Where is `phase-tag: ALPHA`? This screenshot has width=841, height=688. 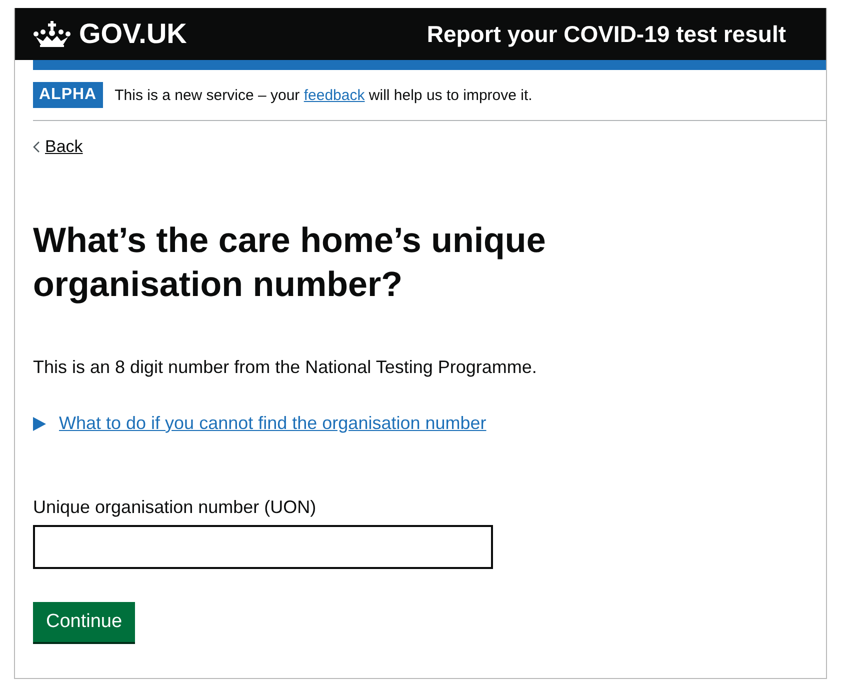
phase-tag: ALPHA is located at coordinates (68, 95).